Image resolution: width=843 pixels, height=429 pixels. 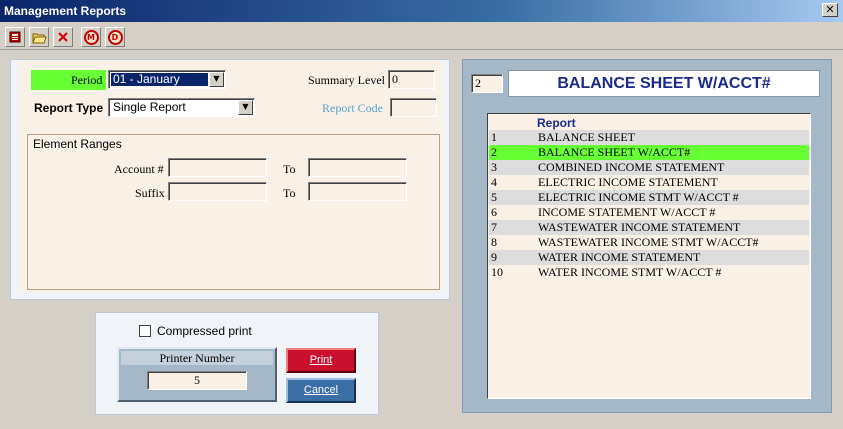 What do you see at coordinates (217, 191) in the screenshot?
I see `suffix-from-input` at bounding box center [217, 191].